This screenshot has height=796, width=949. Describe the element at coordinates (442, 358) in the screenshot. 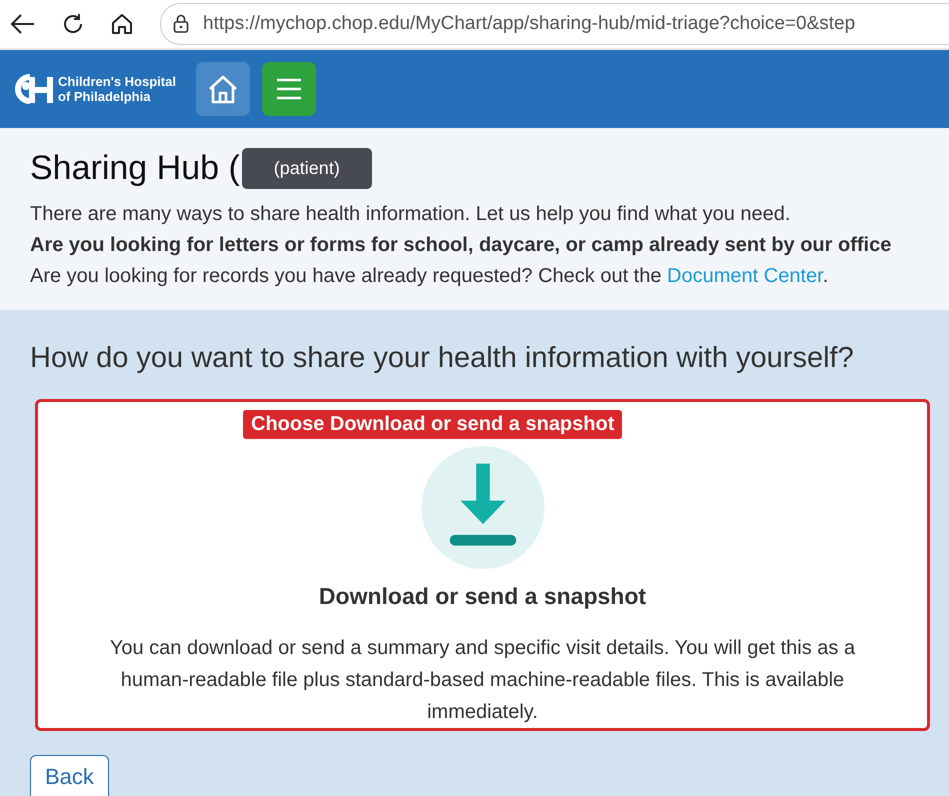

I see `question-heading: How do you want to share your health information with yourself?` at that location.